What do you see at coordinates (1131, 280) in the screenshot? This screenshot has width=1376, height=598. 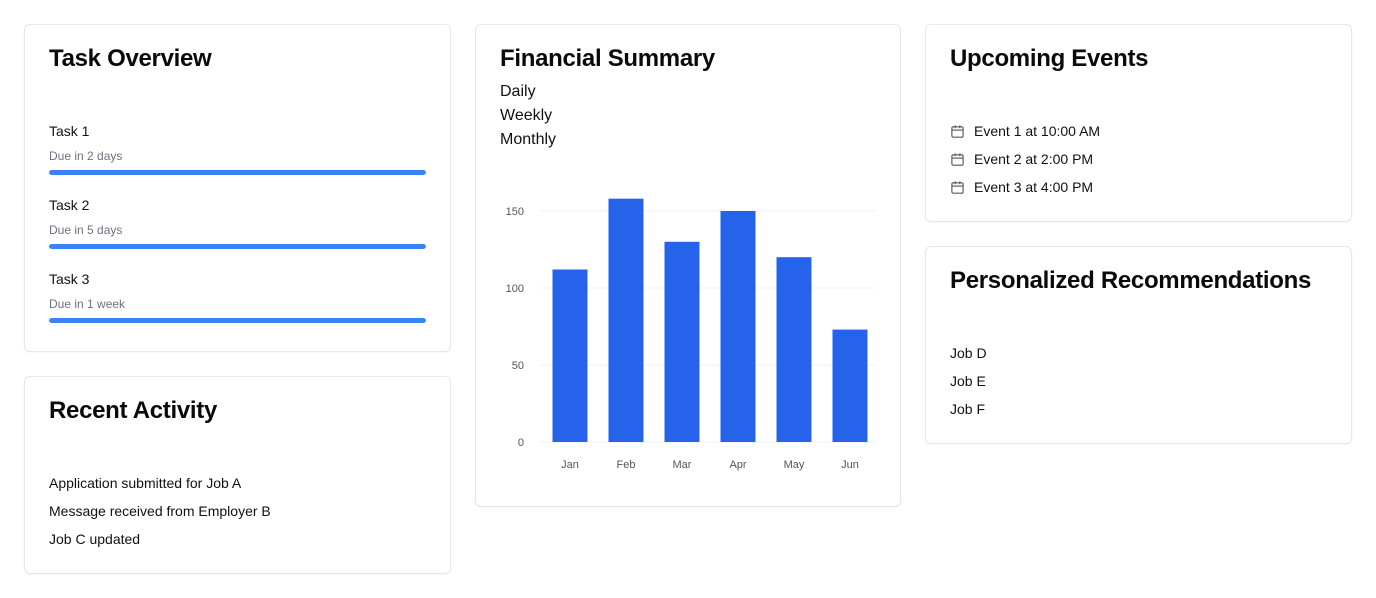 I see `recommendations-title: Personalized Recommendations` at bounding box center [1131, 280].